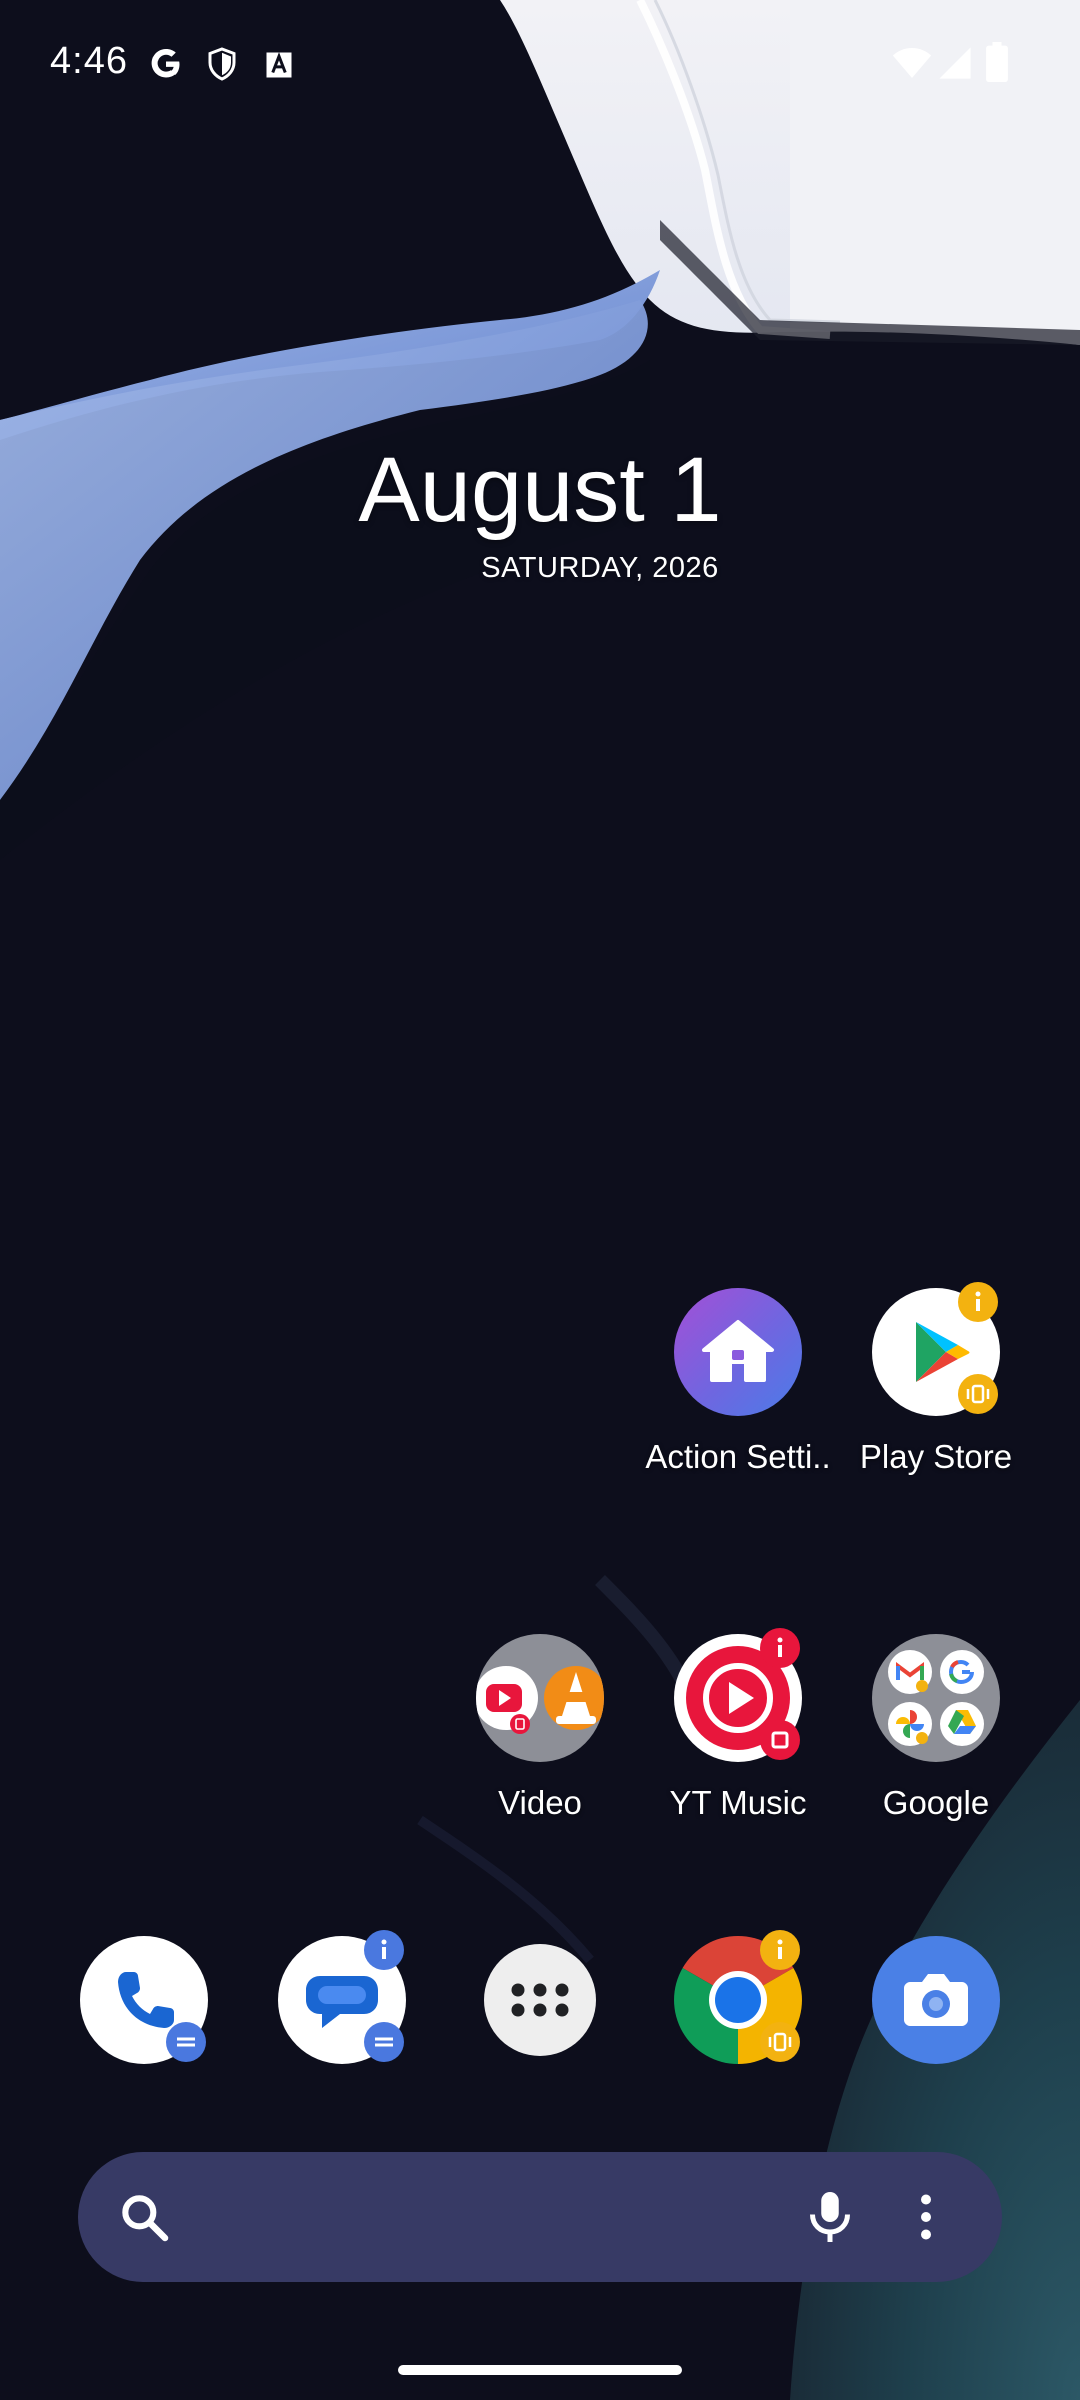 Image resolution: width=1080 pixels, height=2400 pixels. What do you see at coordinates (540, 1698) in the screenshot?
I see `video-folder-icon` at bounding box center [540, 1698].